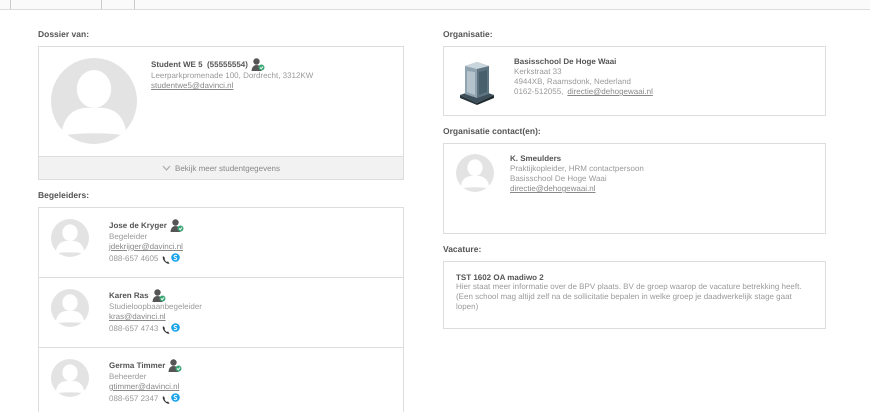 Image resolution: width=870 pixels, height=412 pixels. What do you see at coordinates (133, 259) in the screenshot?
I see `phone-number: 088-657 4605` at bounding box center [133, 259].